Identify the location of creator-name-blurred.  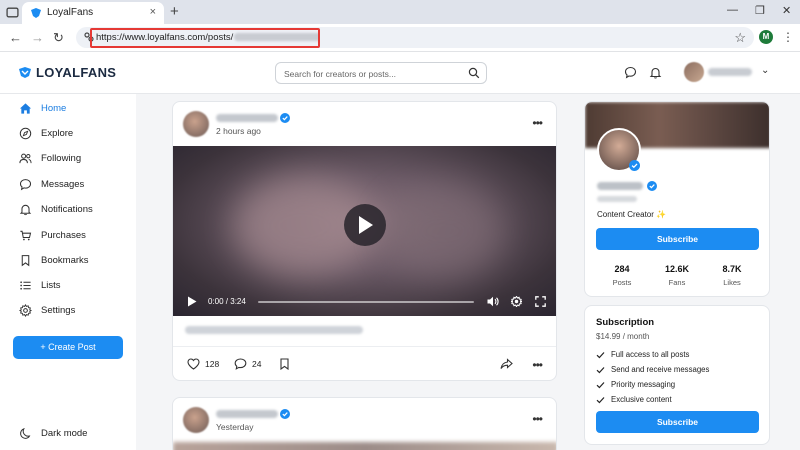
(620, 186).